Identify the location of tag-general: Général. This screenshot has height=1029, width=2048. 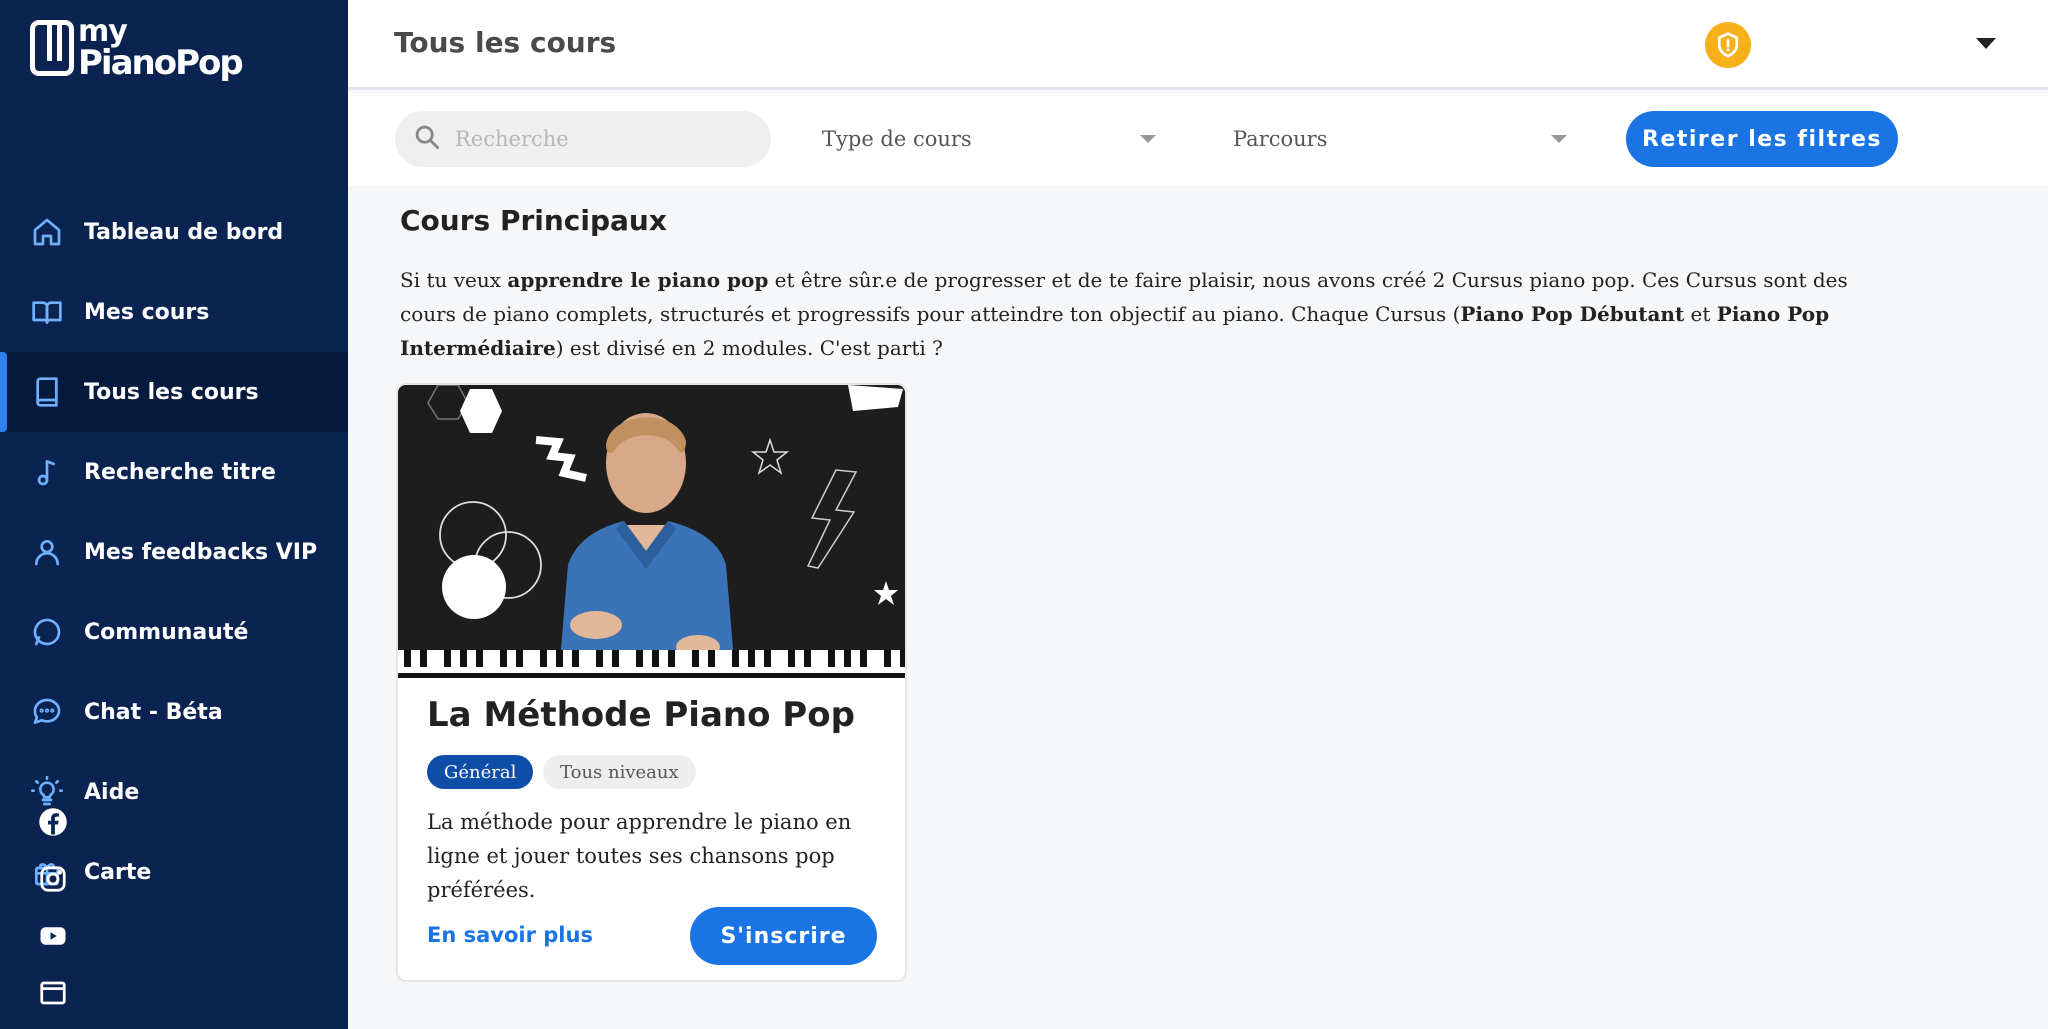
(480, 772).